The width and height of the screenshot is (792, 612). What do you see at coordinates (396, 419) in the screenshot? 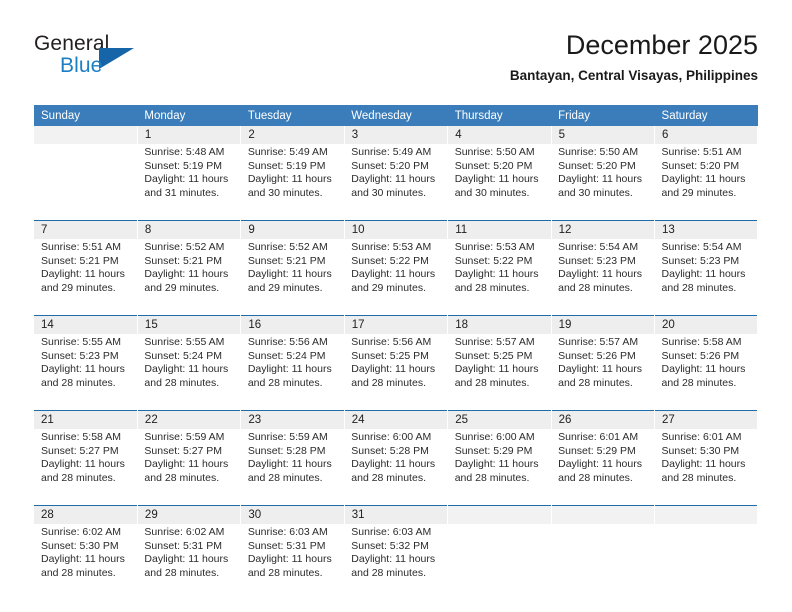
I see `day-number-row: 21 22 23 24 25 26 27` at bounding box center [396, 419].